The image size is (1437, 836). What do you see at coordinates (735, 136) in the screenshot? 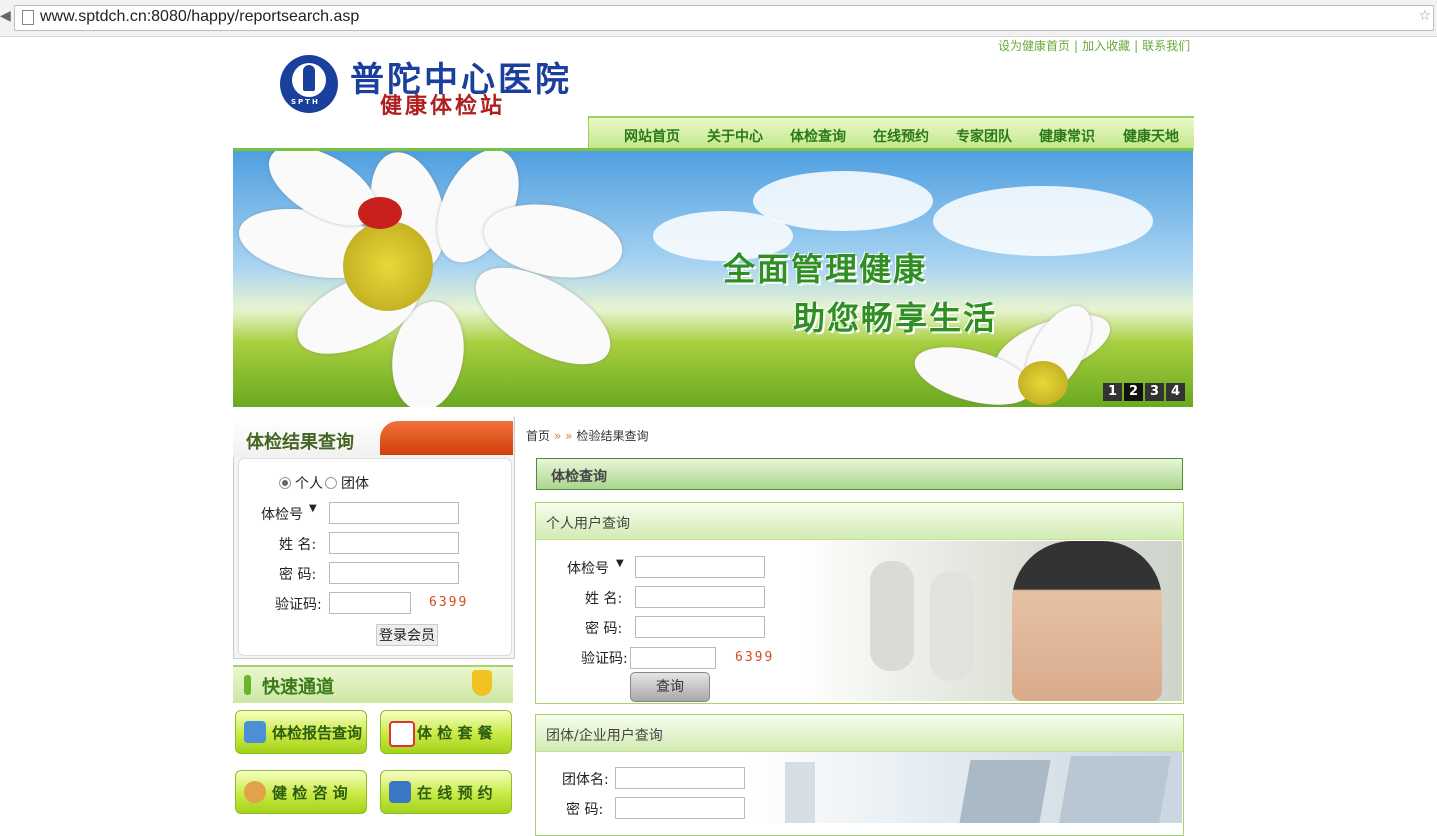
I see `nav-about: 关于中心` at bounding box center [735, 136].